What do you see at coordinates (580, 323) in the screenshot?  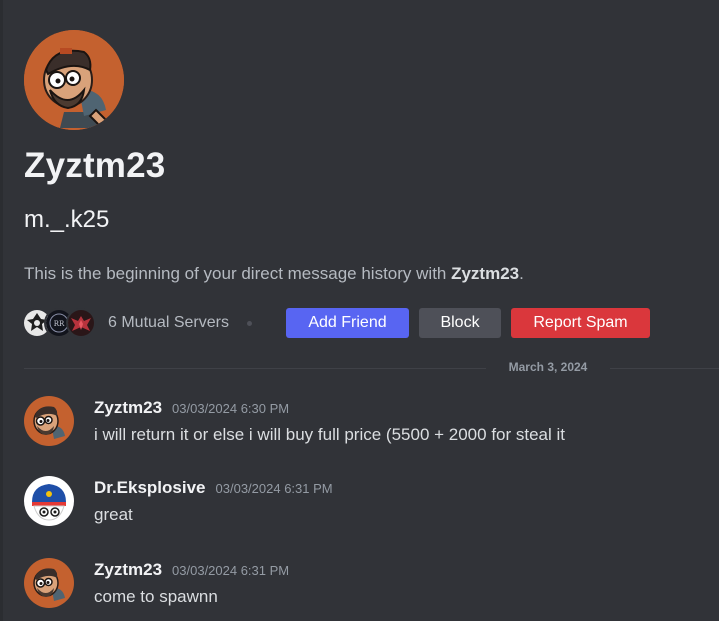 I see `report-spam-button: Report Spam` at bounding box center [580, 323].